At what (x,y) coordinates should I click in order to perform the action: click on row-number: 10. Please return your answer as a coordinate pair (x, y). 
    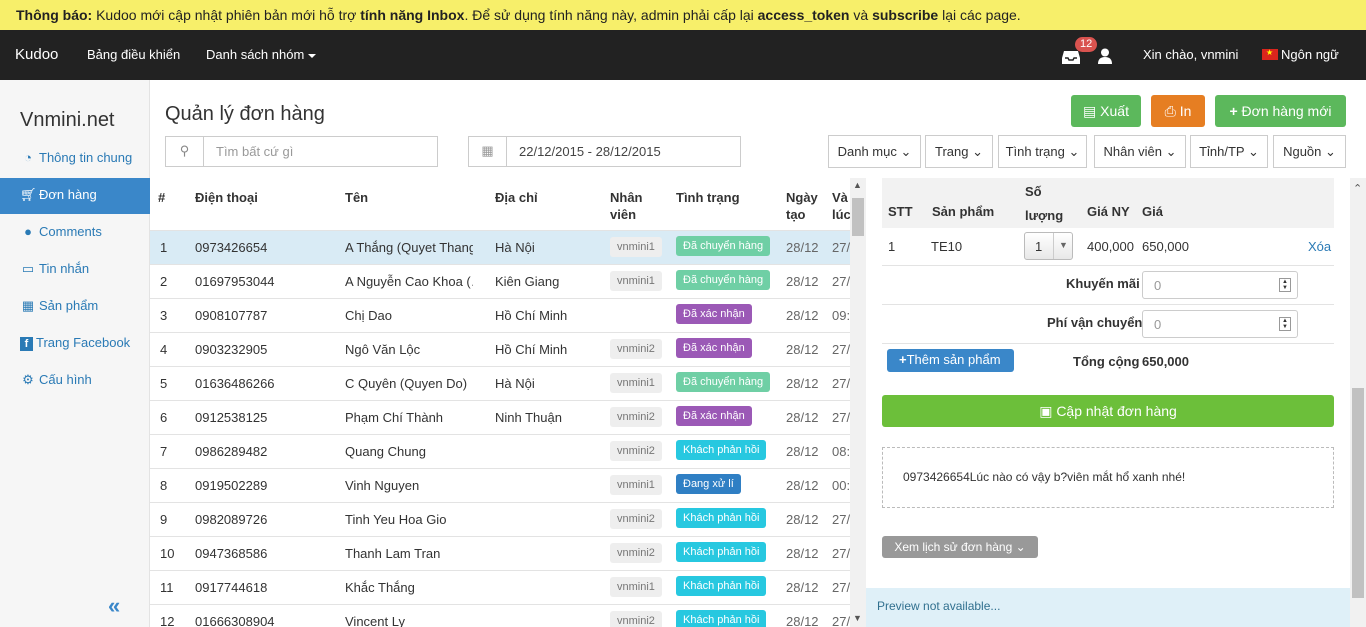
    Looking at the image, I should click on (167, 553).